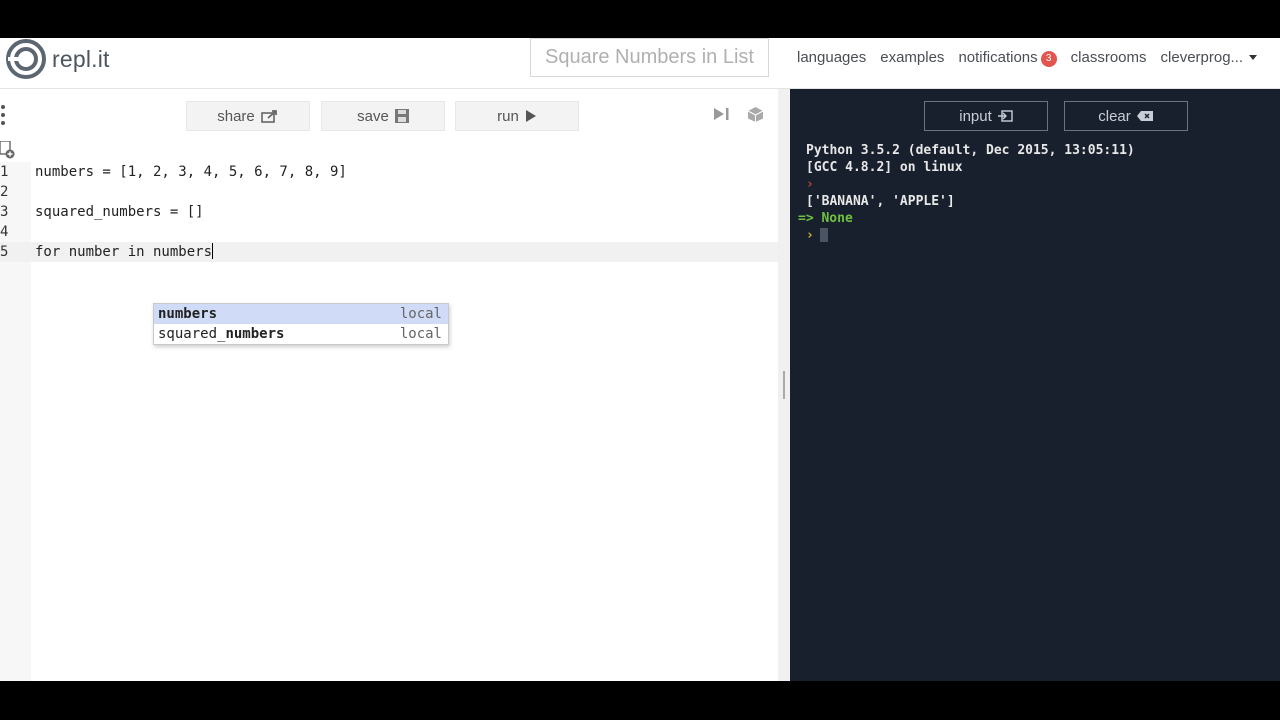 Image resolution: width=1280 pixels, height=720 pixels. Describe the element at coordinates (721, 114) in the screenshot. I see `step-forward-icon` at that location.